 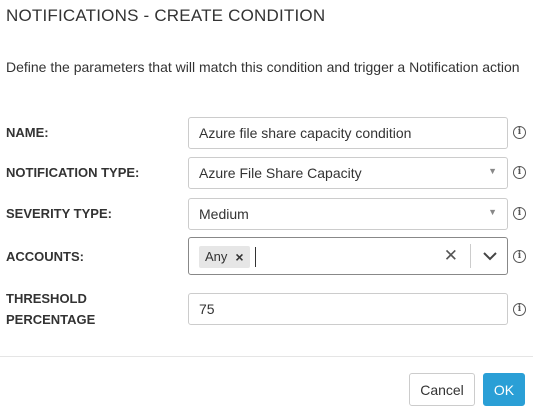 I want to click on name-label: NAME:, so click(x=27, y=132).